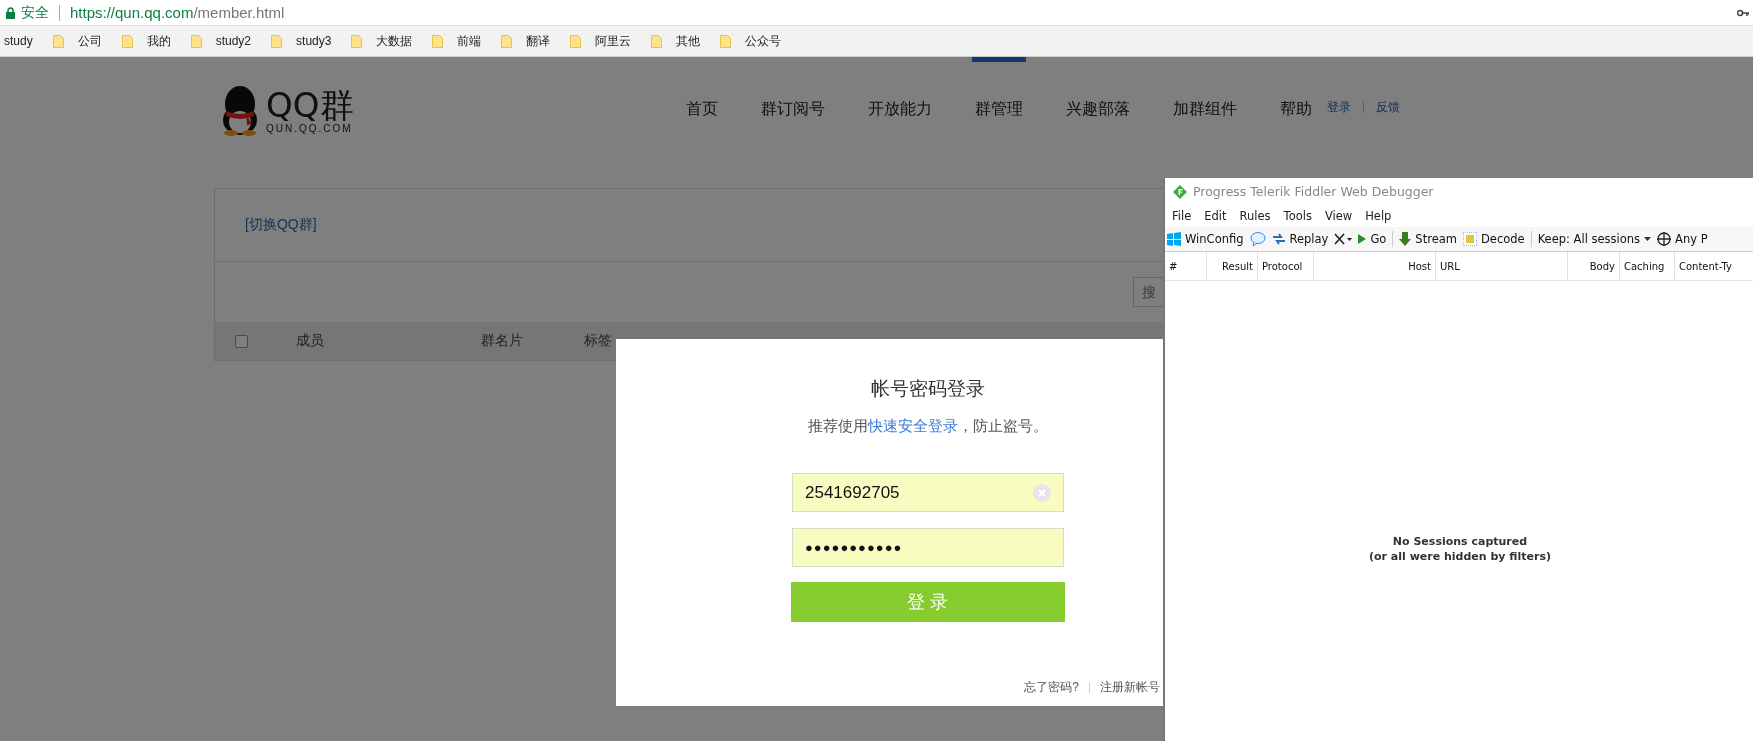 The image size is (1753, 741). Describe the element at coordinates (1644, 266) in the screenshot. I see `column-header: Caching` at that location.